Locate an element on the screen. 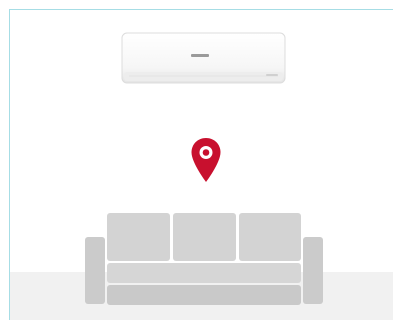 This screenshot has width=393, height=320. air-conditioner-icon is located at coordinates (203, 58).